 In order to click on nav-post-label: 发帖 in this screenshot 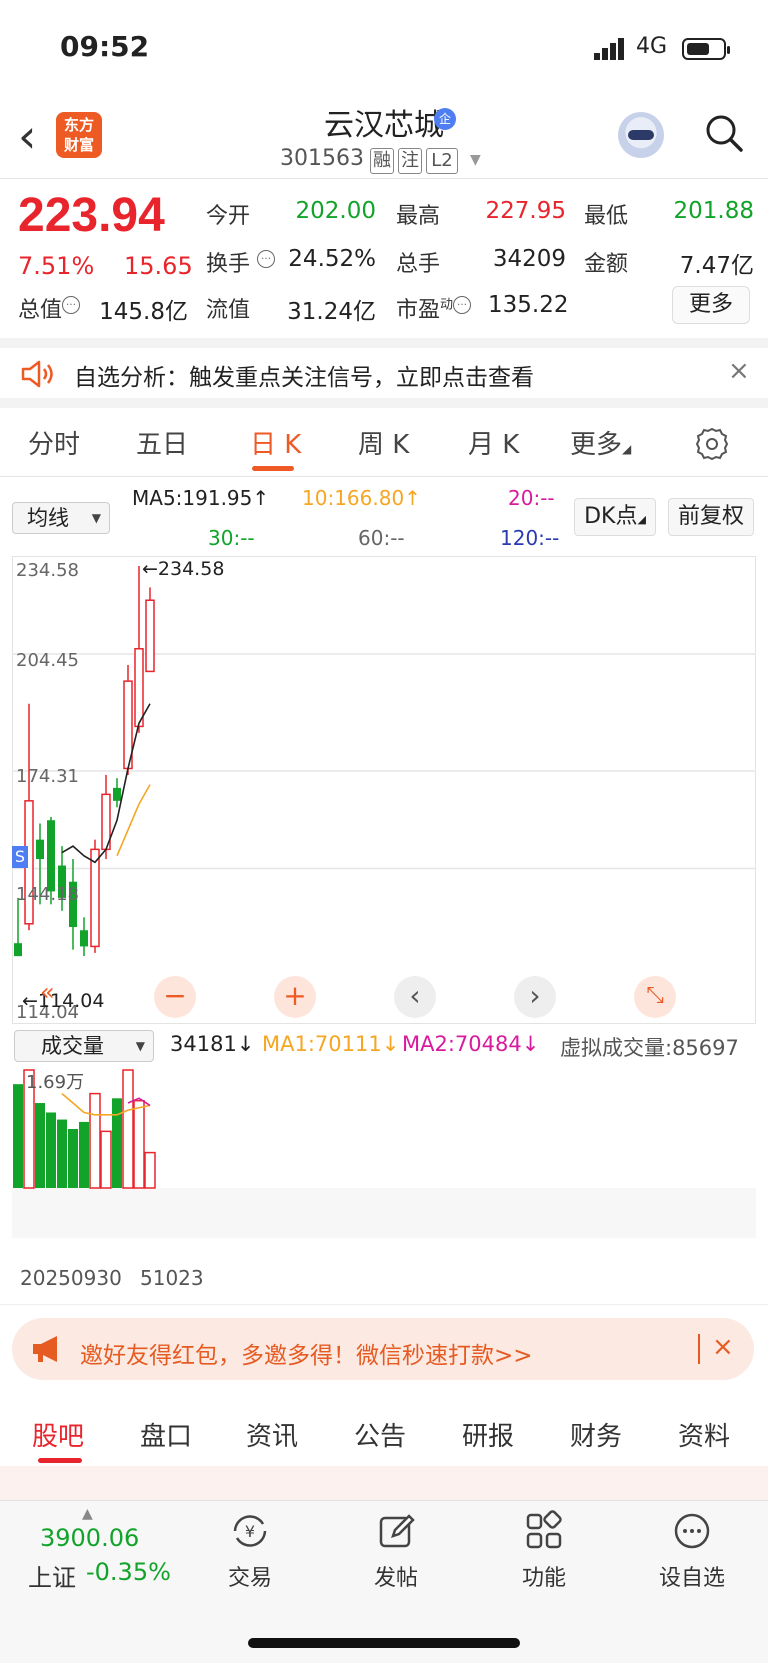, I will do `click(395, 1578)`.